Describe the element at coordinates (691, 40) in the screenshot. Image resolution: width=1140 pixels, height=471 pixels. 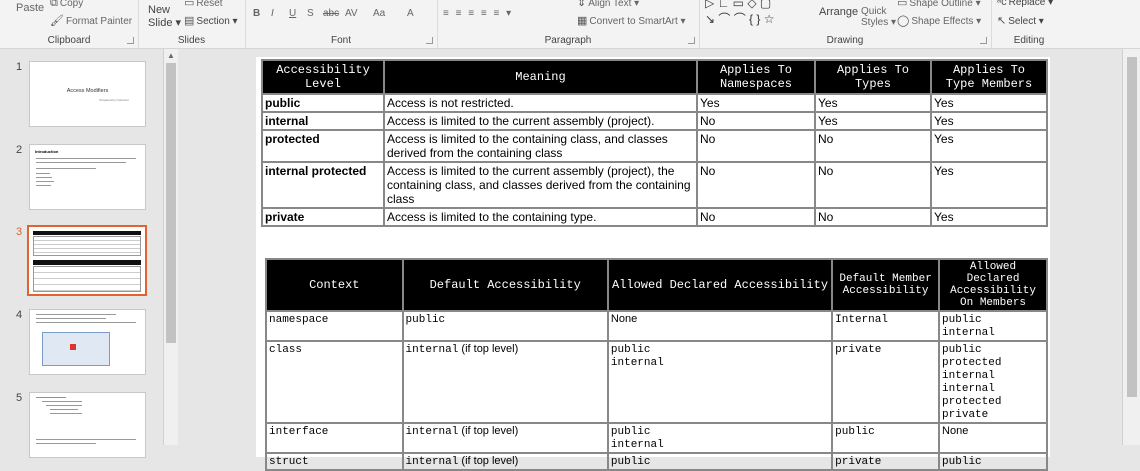
I see `paragraph-launcher` at that location.